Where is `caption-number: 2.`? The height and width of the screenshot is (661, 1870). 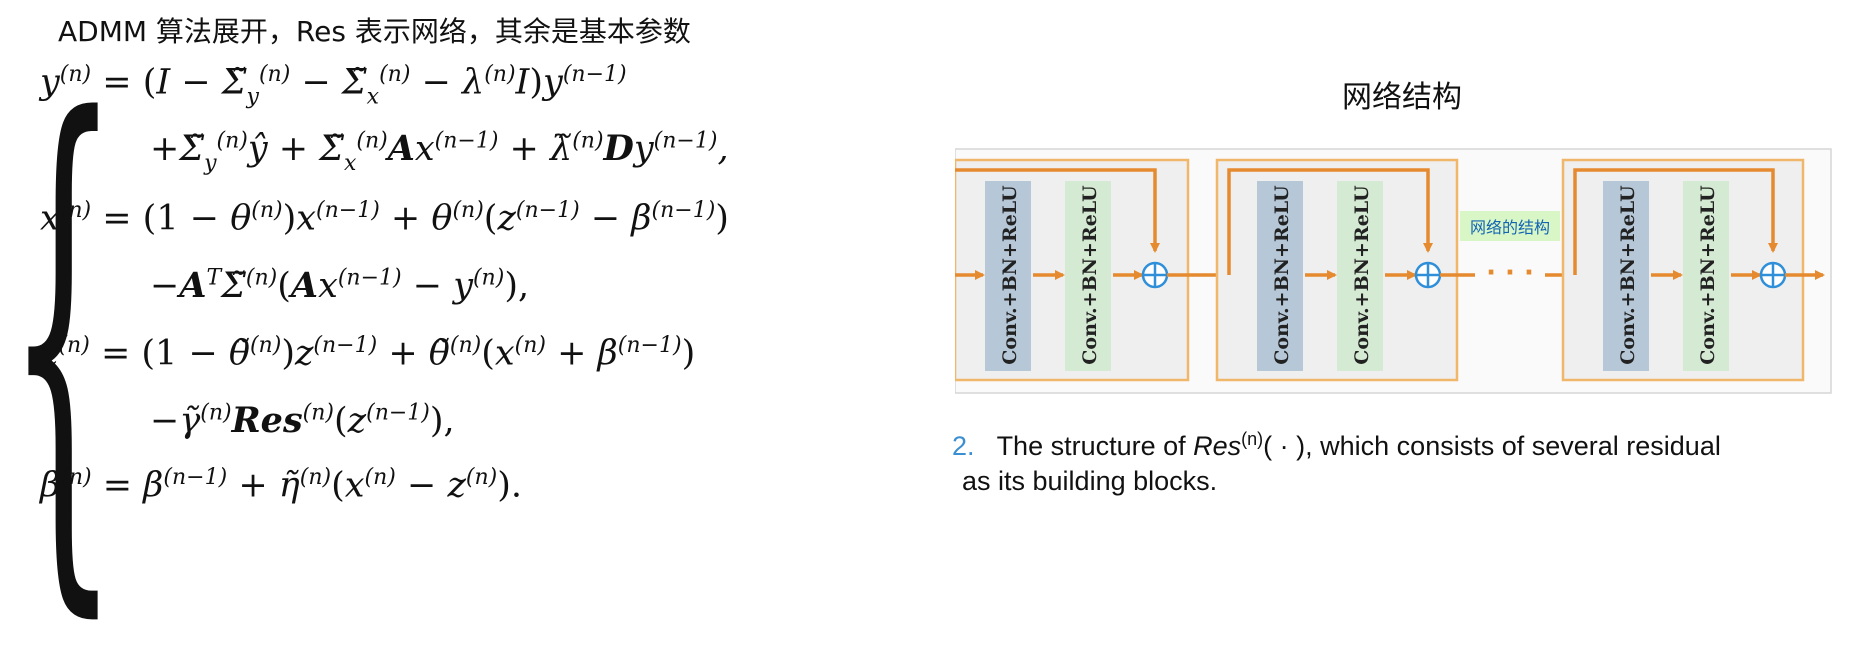 caption-number: 2. is located at coordinates (963, 446).